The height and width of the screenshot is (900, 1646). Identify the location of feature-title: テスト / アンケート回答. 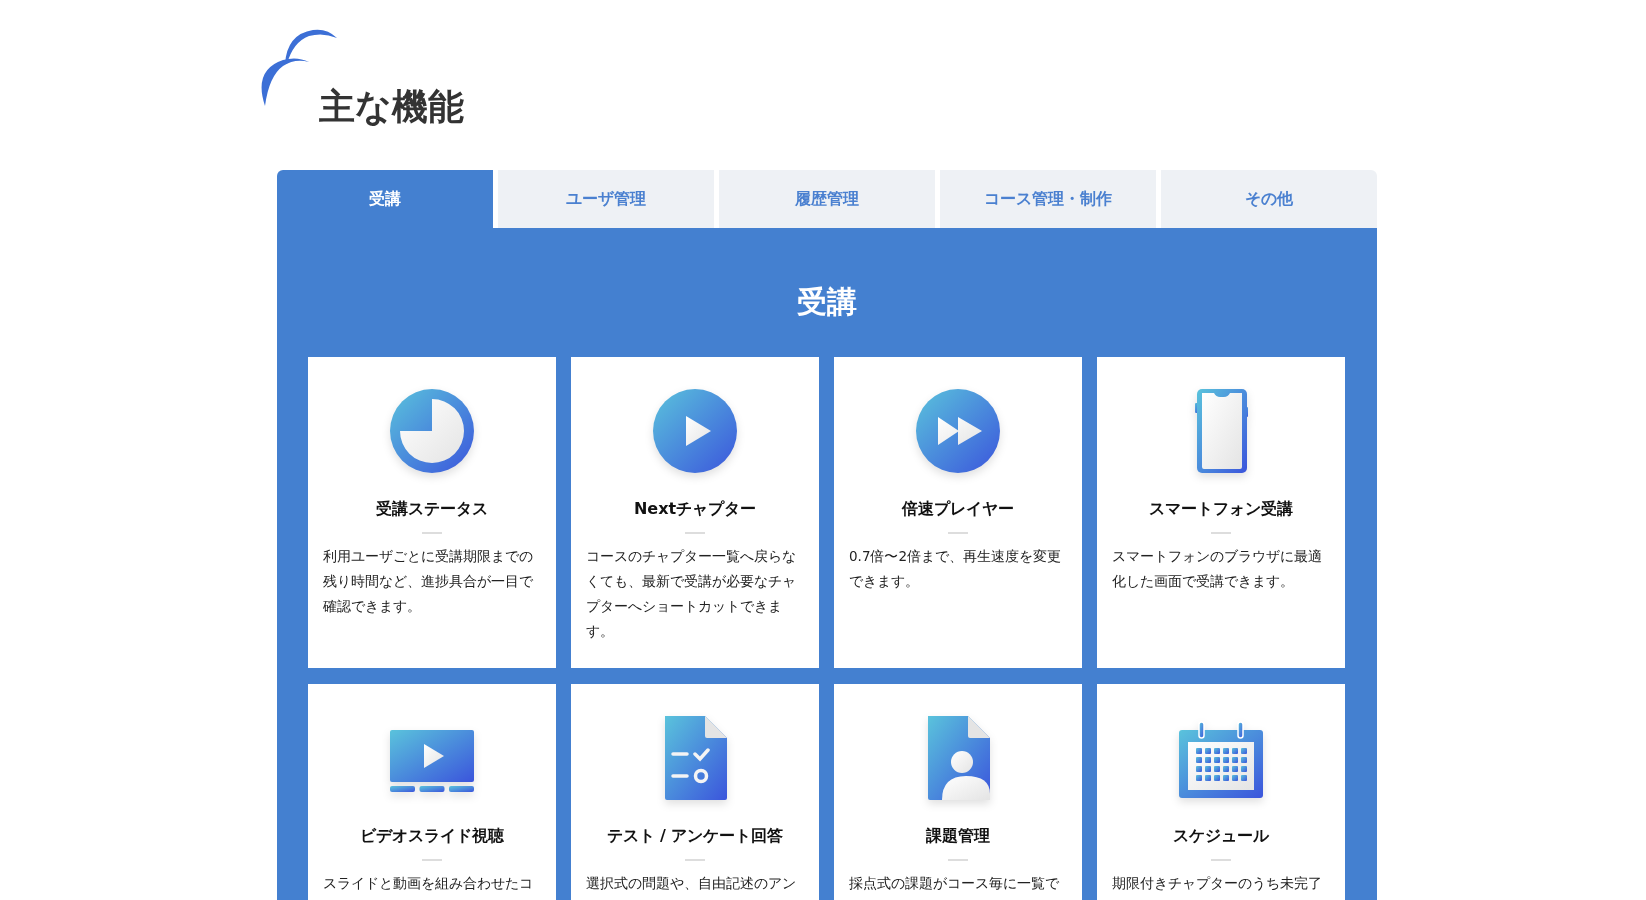
(695, 836).